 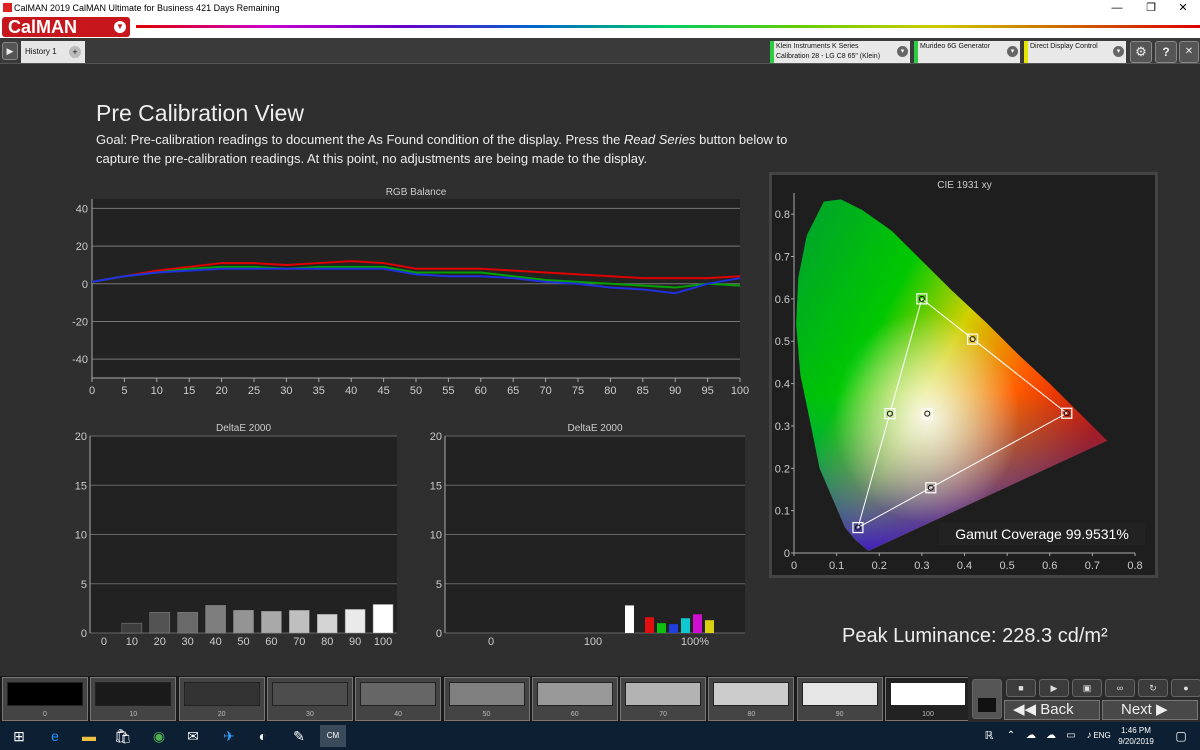 I want to click on x-tick-label: 0.5, so click(x=1006, y=566).